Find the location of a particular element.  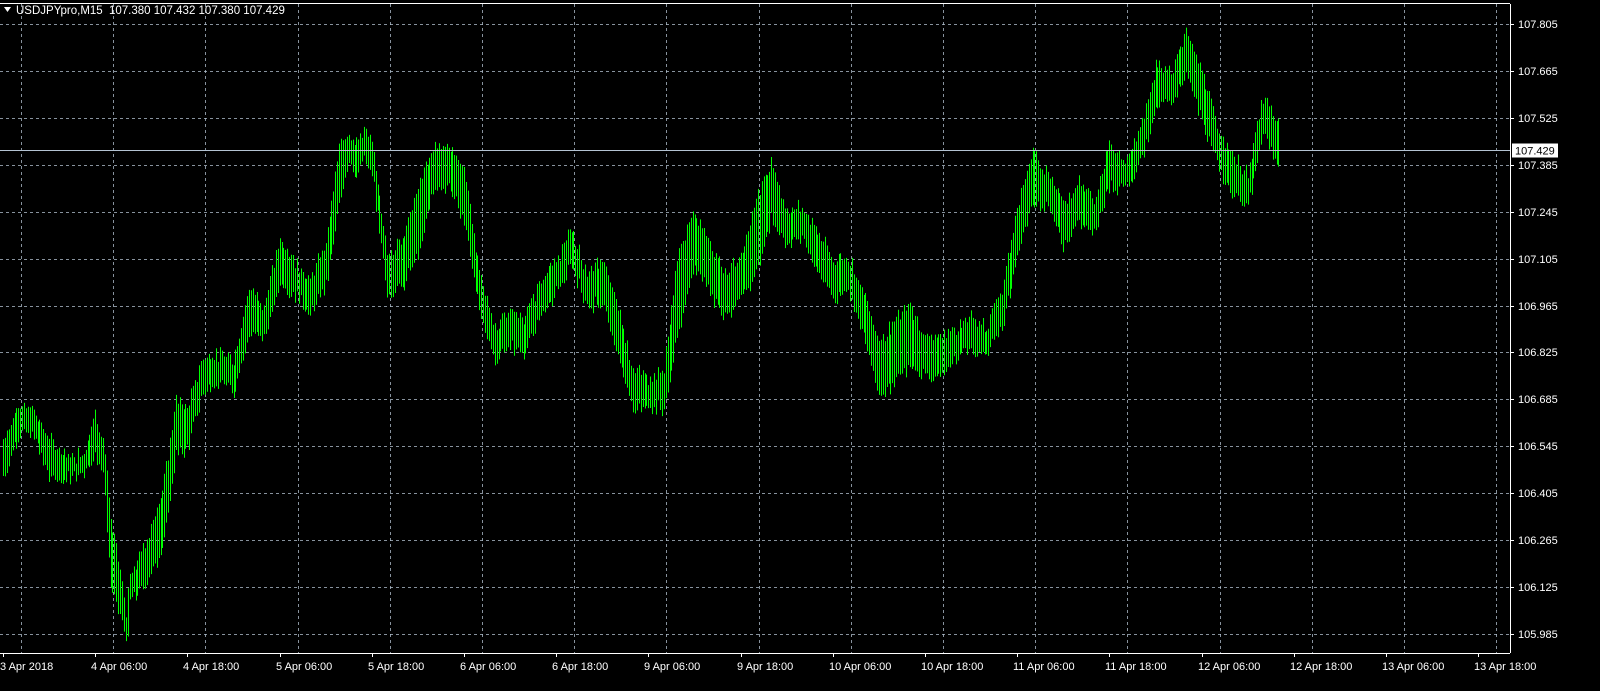

y-tick-label: 106.965 is located at coordinates (1538, 307).